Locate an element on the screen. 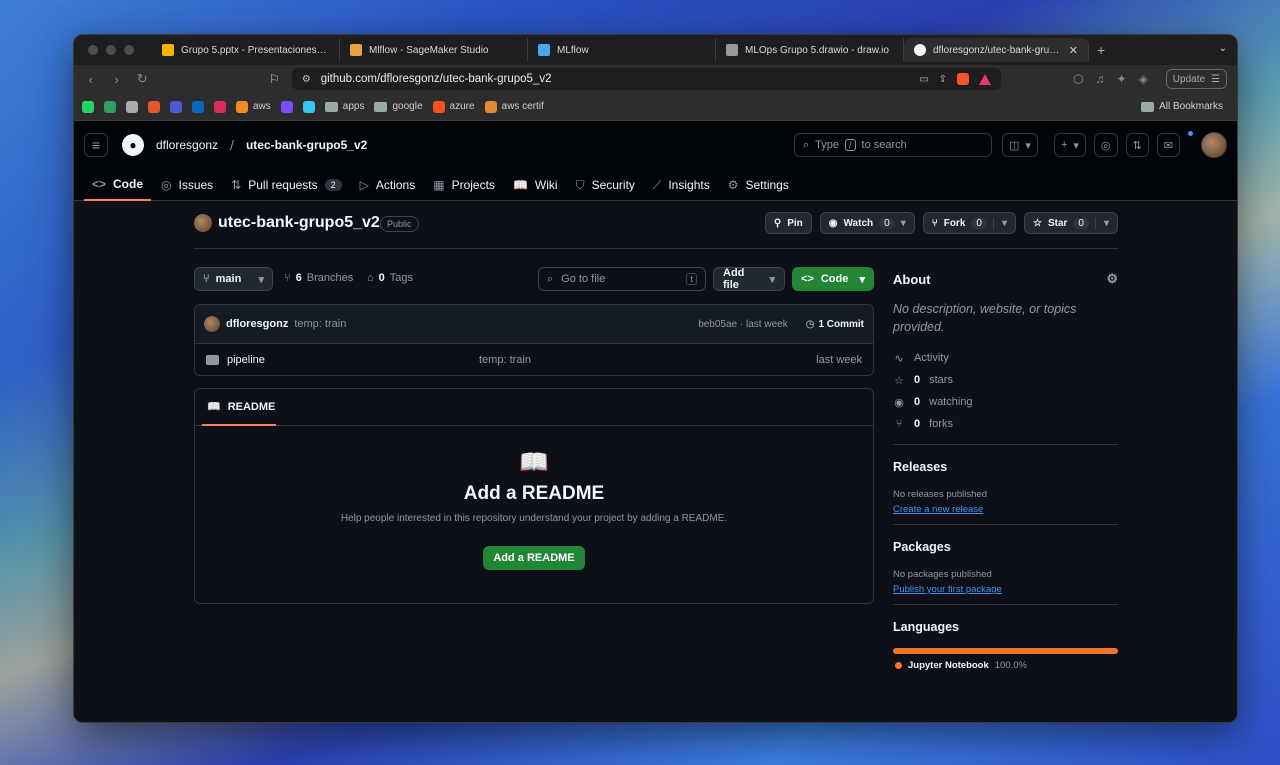  add-readme-button: Add a README is located at coordinates (534, 558).